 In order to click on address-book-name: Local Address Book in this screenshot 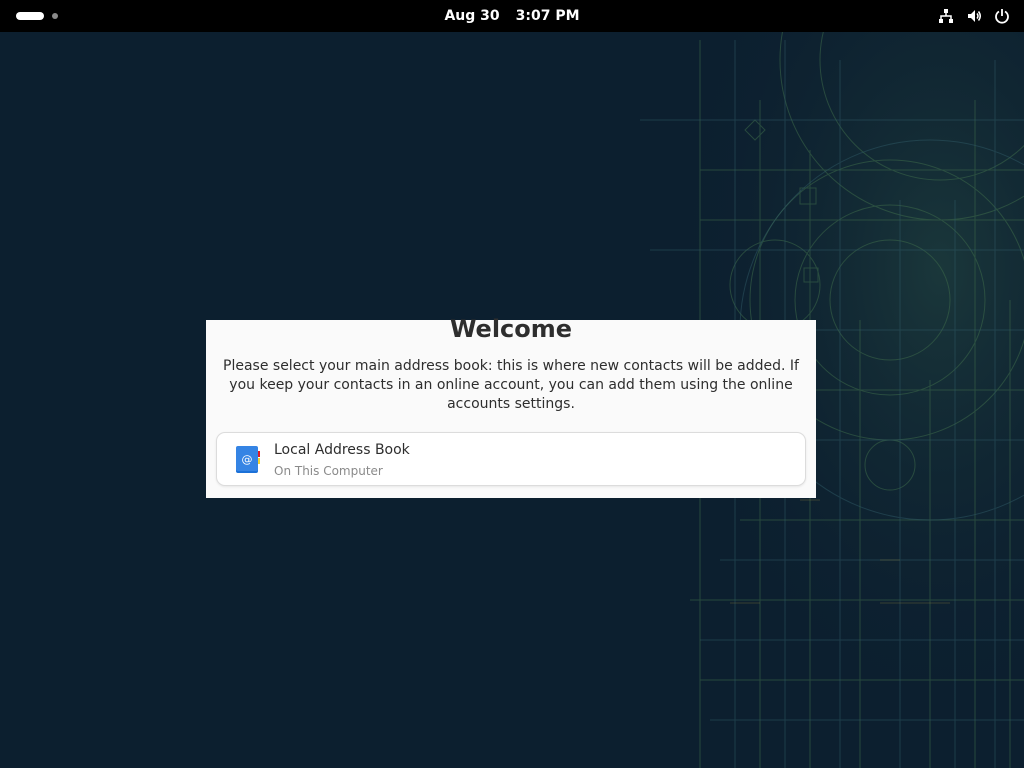, I will do `click(342, 450)`.